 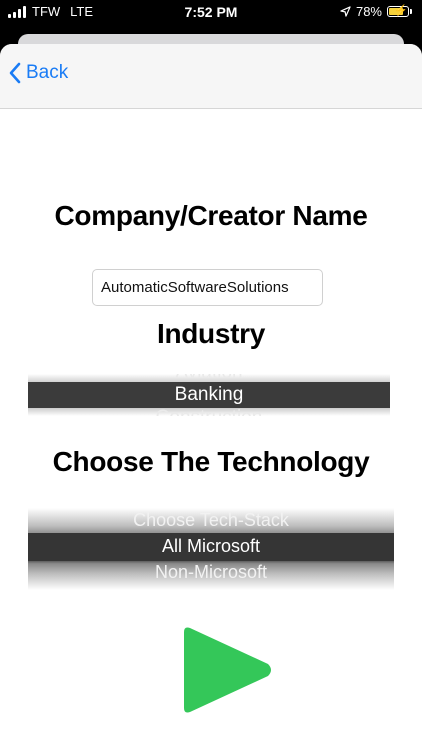 What do you see at coordinates (211, 520) in the screenshot?
I see `technology-option: Choose Tech-Stack` at bounding box center [211, 520].